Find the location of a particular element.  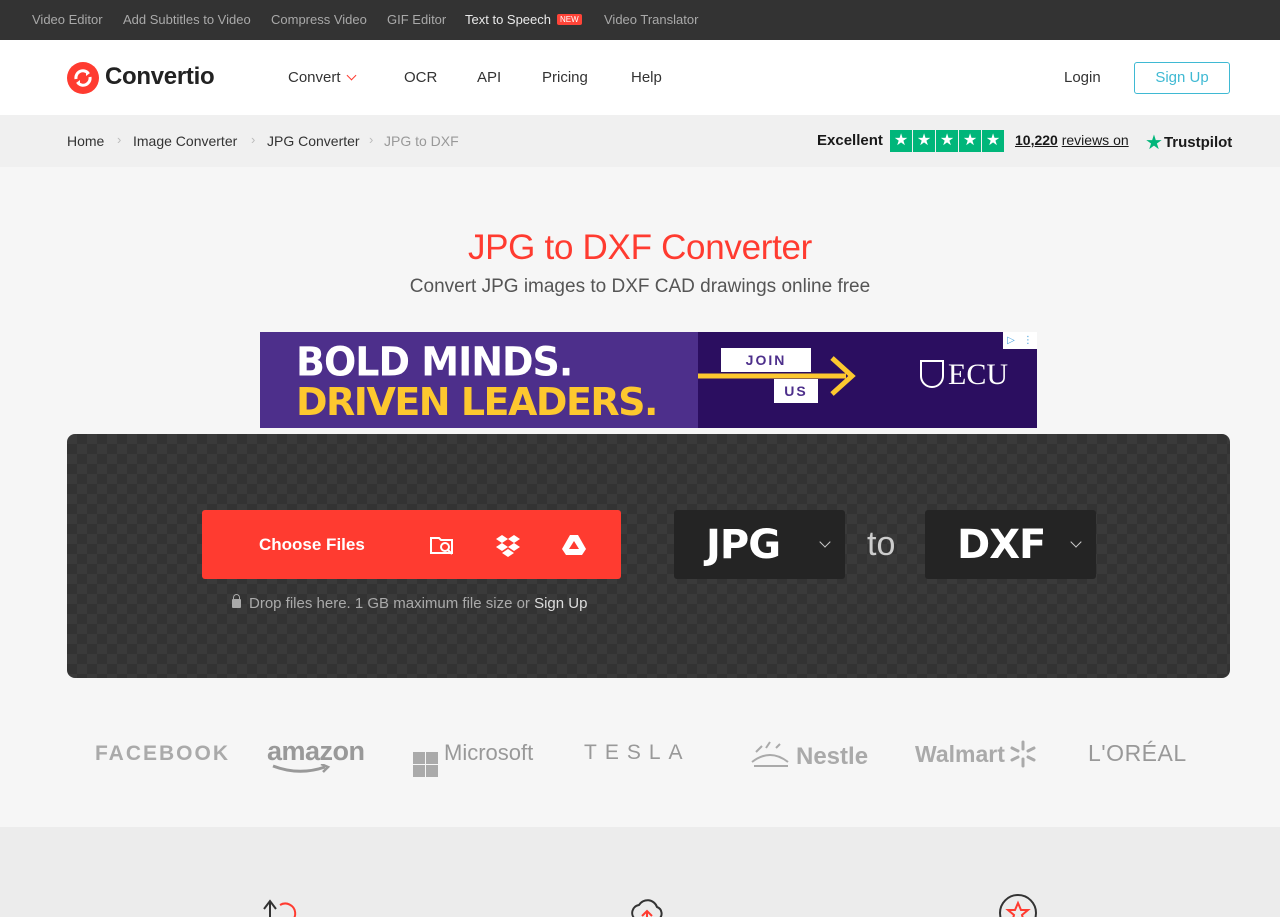

topbar-link-compress-video: Compress Video is located at coordinates (319, 19).